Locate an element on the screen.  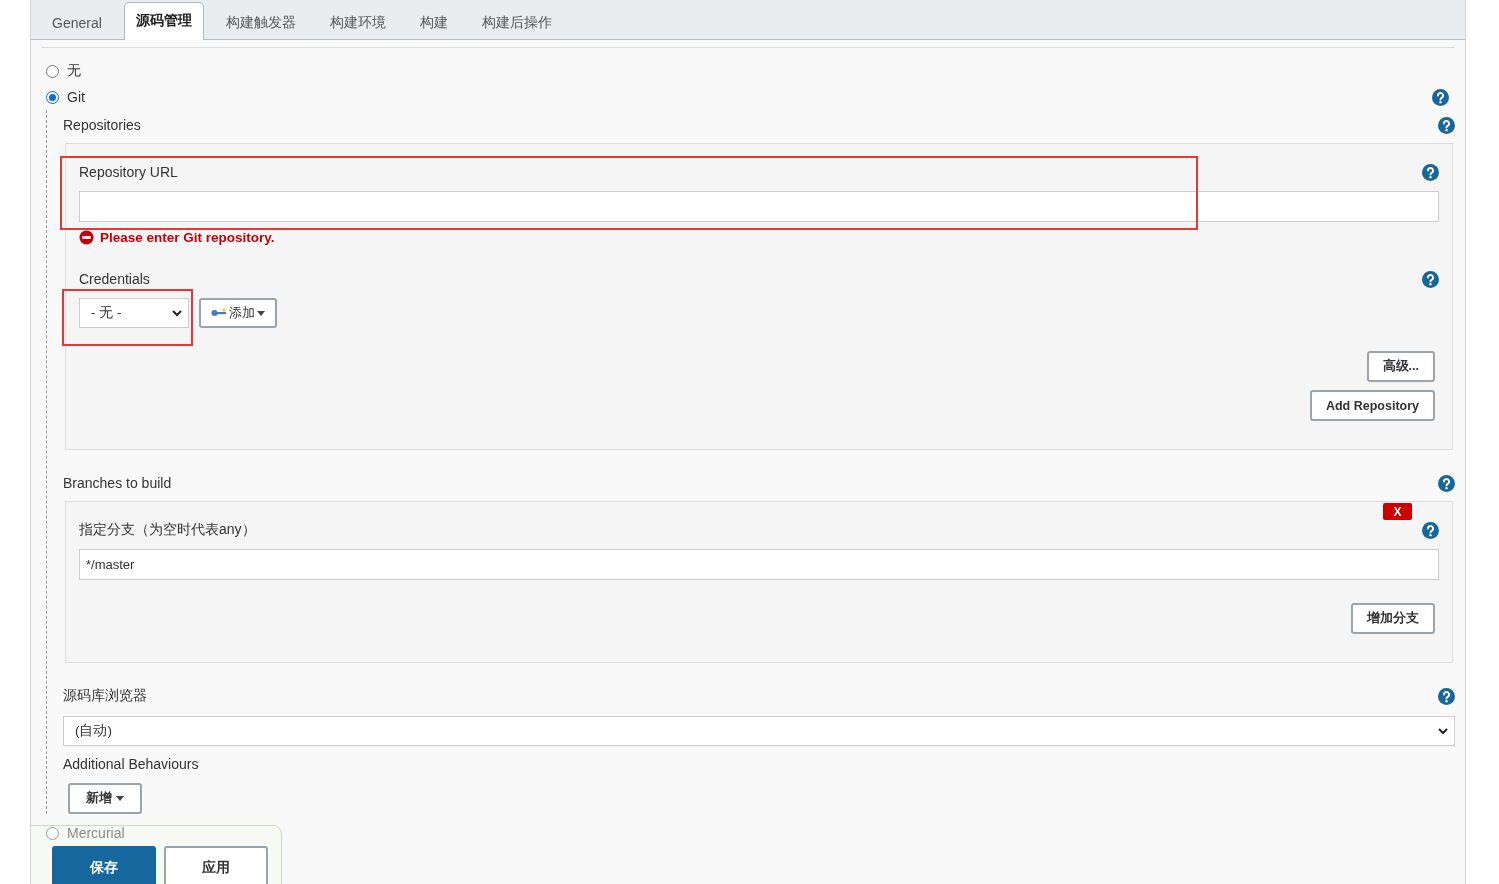
add-button: 添加 is located at coordinates (238, 313).